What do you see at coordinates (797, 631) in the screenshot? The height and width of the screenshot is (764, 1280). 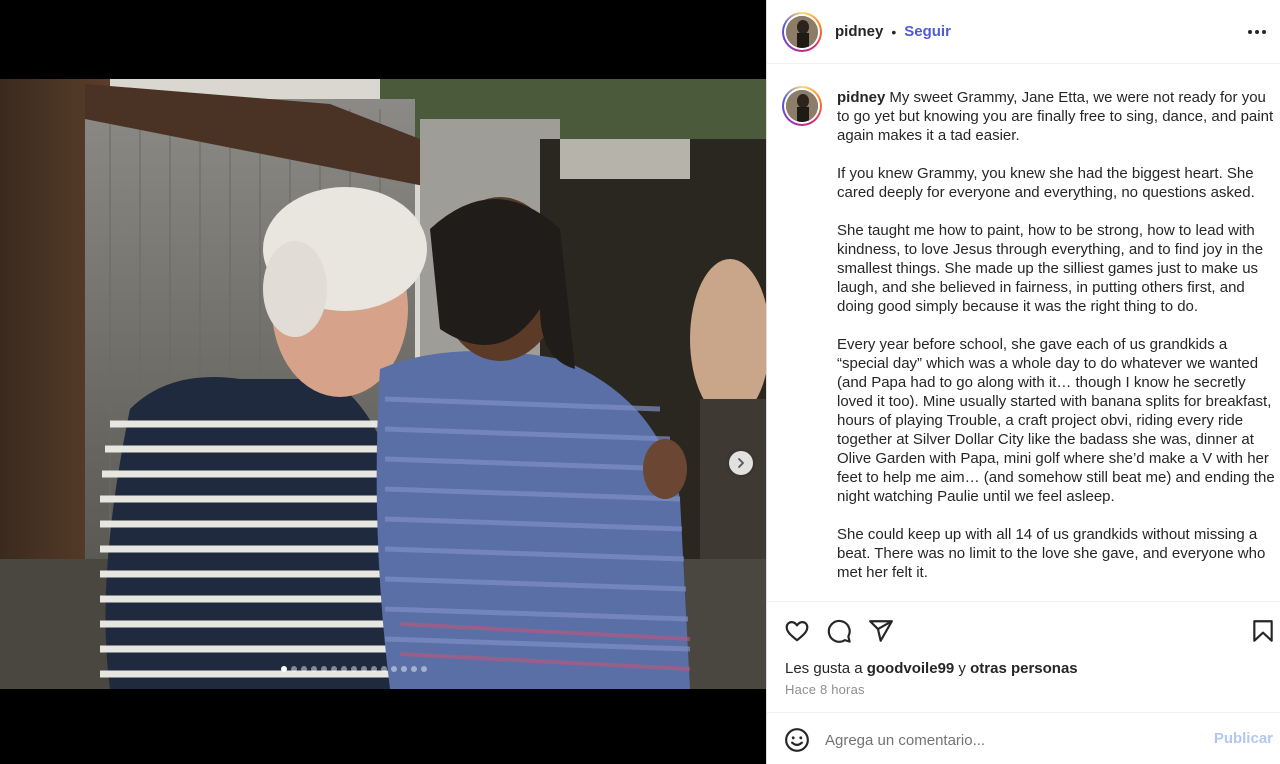 I see `heart-icon` at bounding box center [797, 631].